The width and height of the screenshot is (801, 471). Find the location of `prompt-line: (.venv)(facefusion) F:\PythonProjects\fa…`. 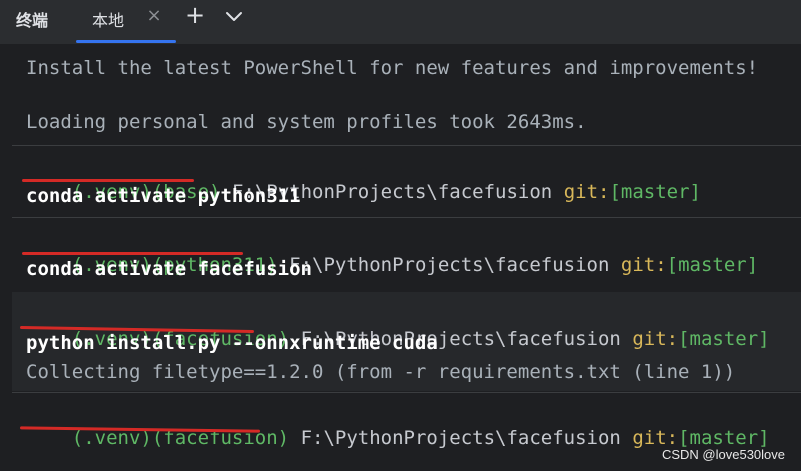

prompt-line: (.venv)(facefusion) F:\PythonProjects\fa… is located at coordinates (398, 436).